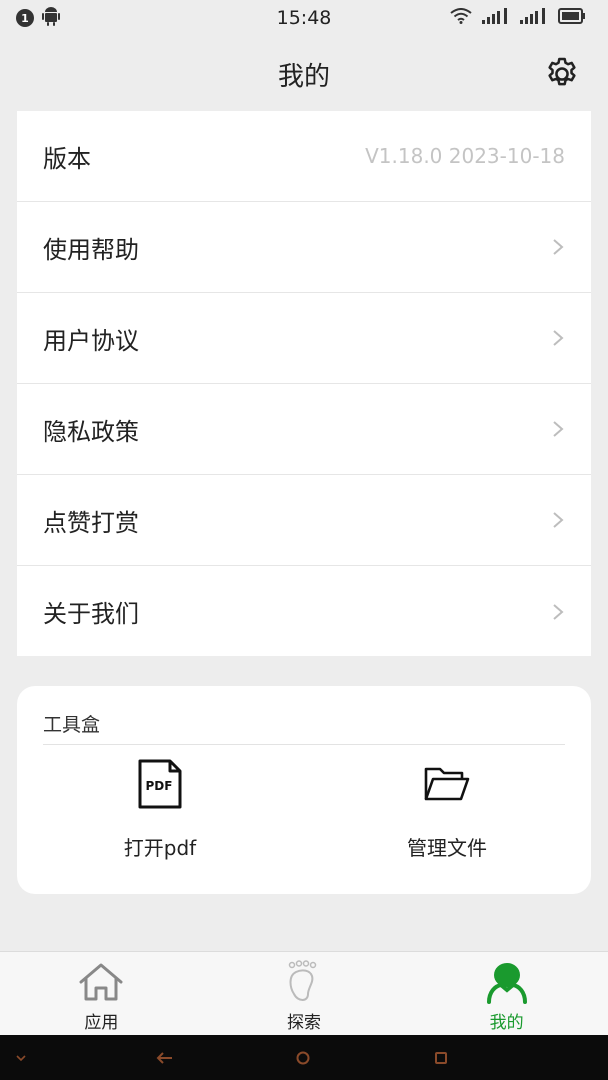 This screenshot has height=1080, width=608. I want to click on nav-label: 探索, so click(304, 1023).